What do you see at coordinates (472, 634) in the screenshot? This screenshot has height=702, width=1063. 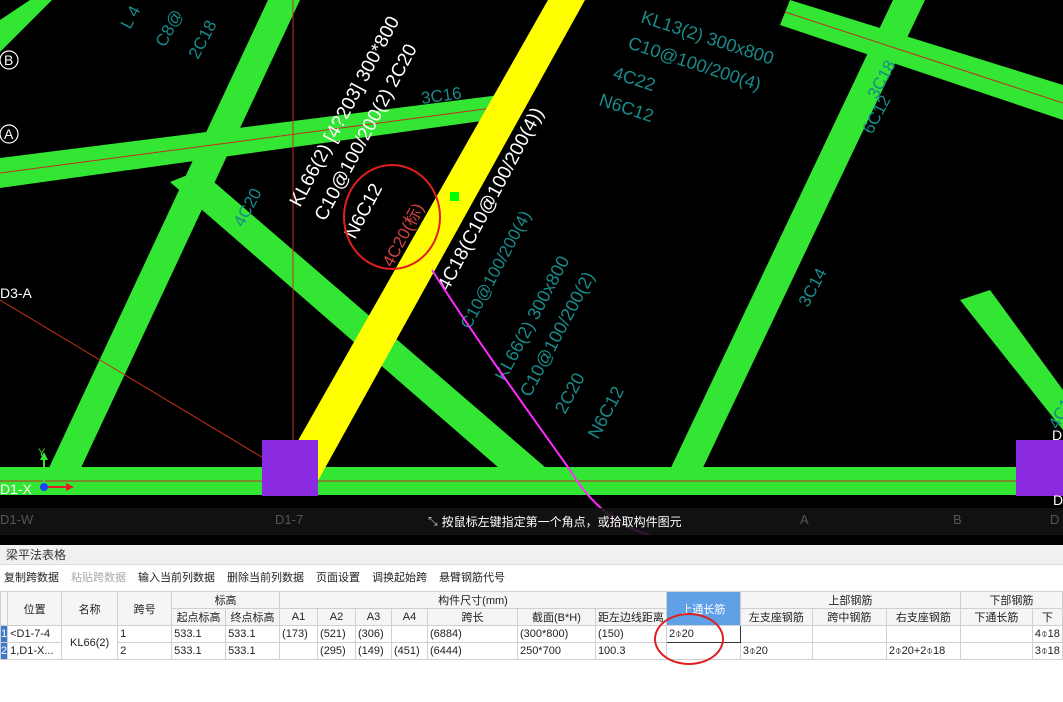 I see `cell-length: (6884)` at bounding box center [472, 634].